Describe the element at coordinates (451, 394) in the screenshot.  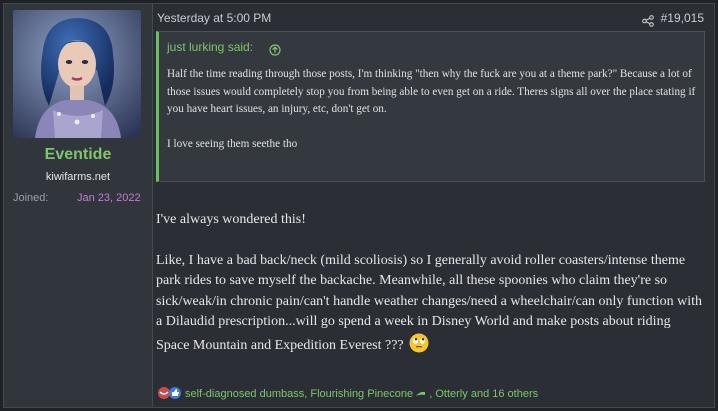
I see `reaction-user-3: Otterly` at that location.